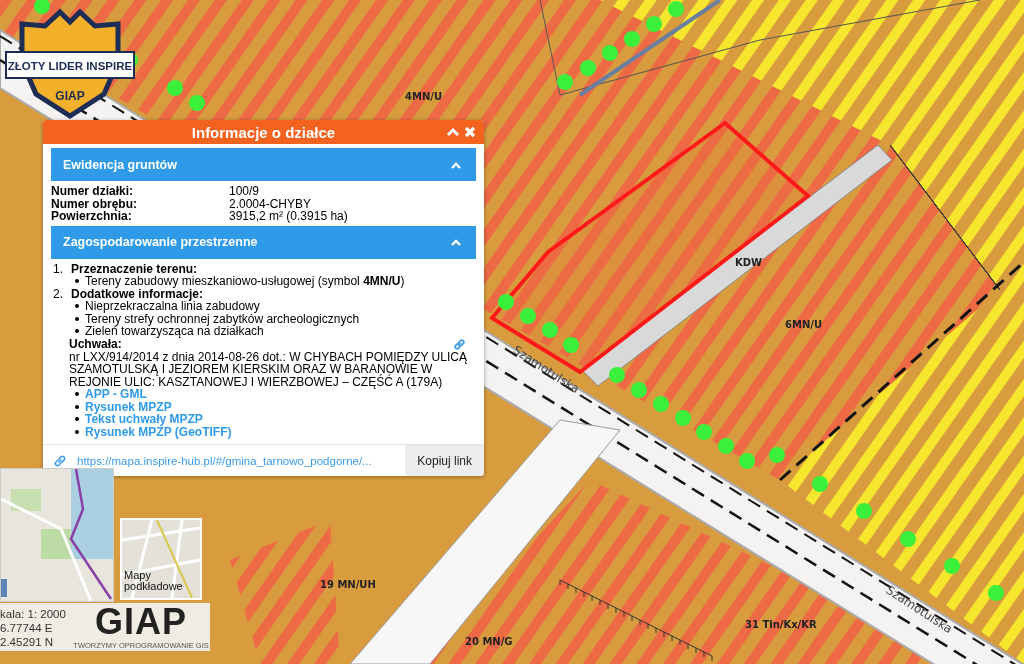 This screenshot has height=664, width=1024. Describe the element at coordinates (222, 318) in the screenshot. I see `bullet-text: Tereny strefy ochronnej zabytków archeologicznych` at that location.